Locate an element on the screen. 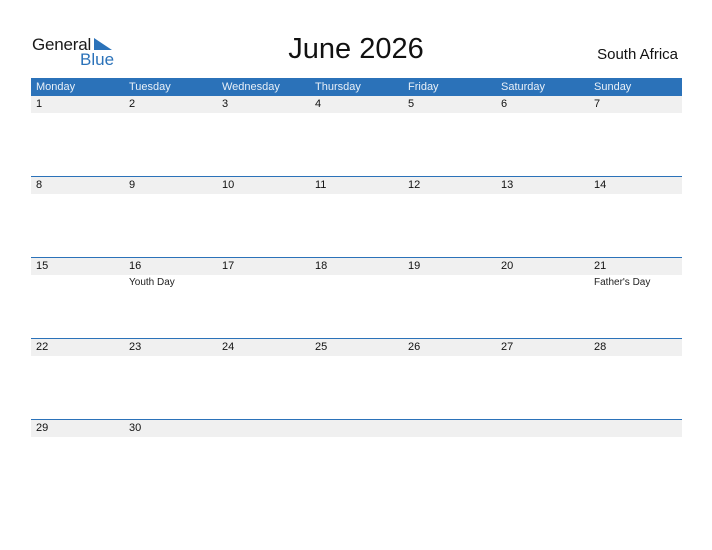  day-cell: 9 is located at coordinates (170, 217).